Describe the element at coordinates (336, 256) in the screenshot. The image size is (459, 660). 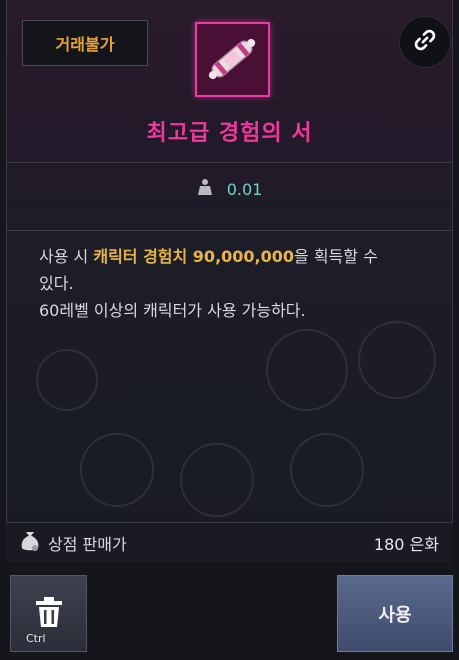
I see `desc-suffix: 을 획득할 수` at that location.